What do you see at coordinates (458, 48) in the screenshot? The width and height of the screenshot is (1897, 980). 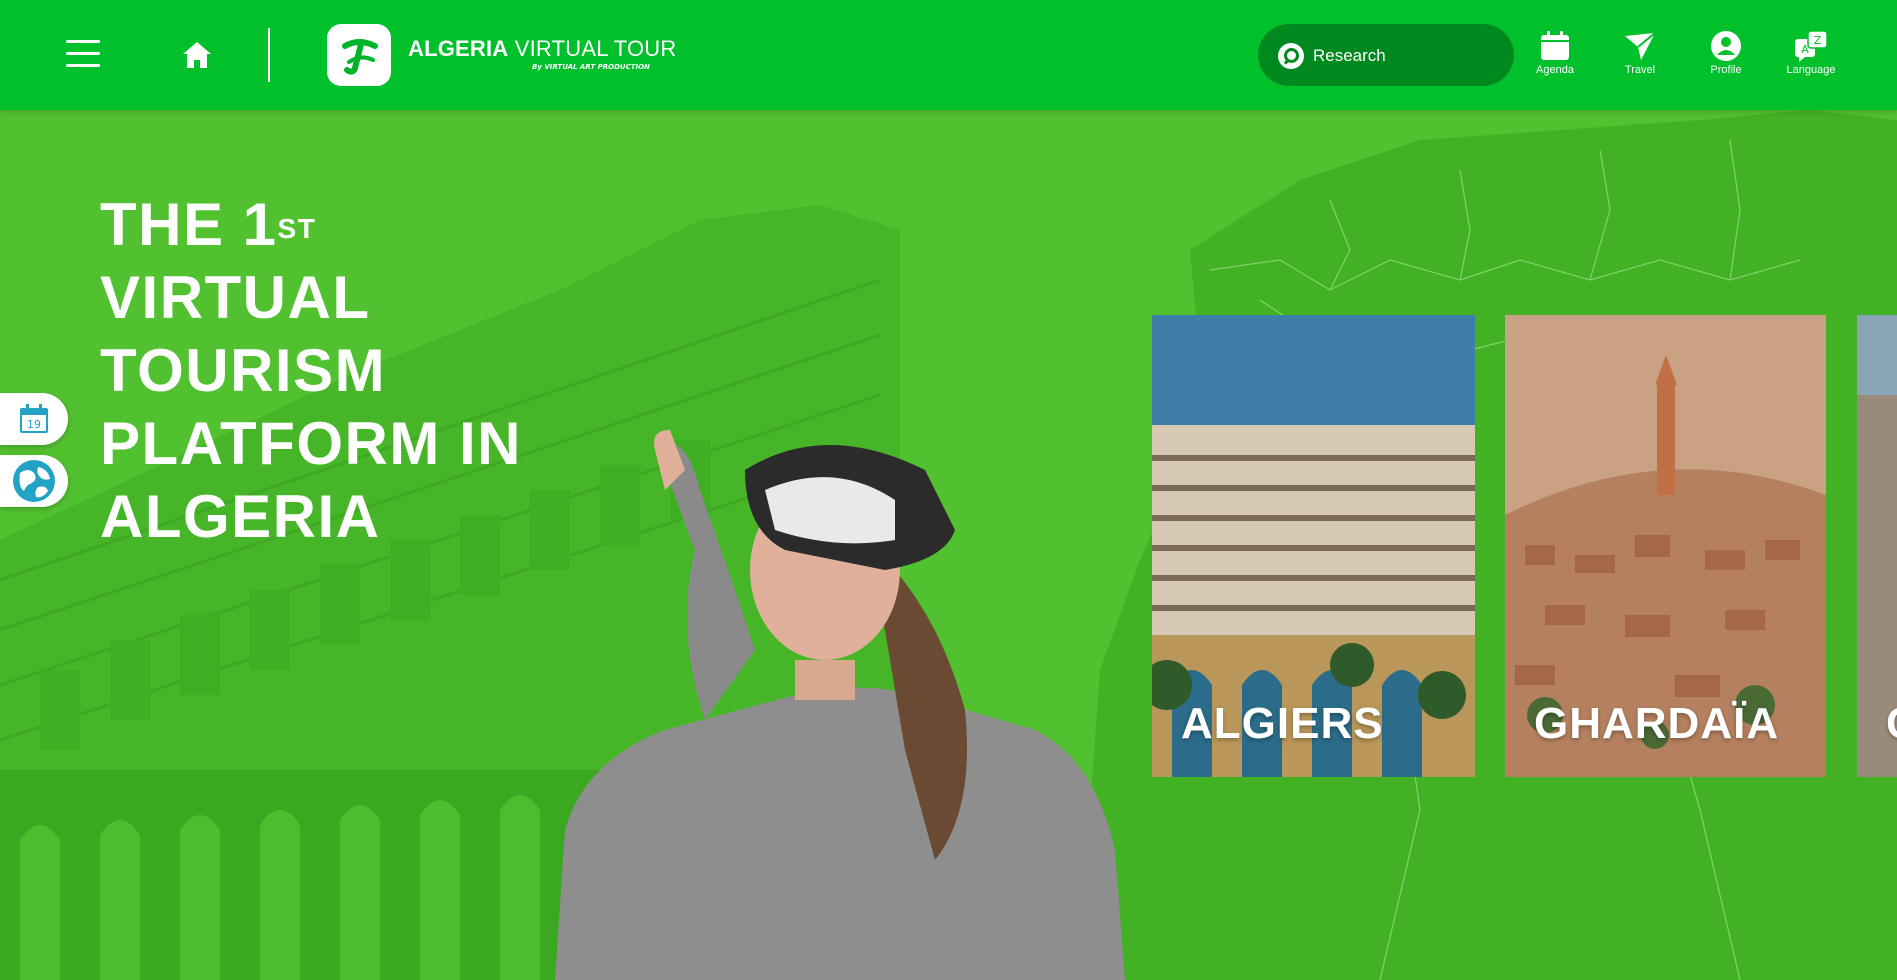 I see `logo-brand-bold: ALGERIA` at bounding box center [458, 48].